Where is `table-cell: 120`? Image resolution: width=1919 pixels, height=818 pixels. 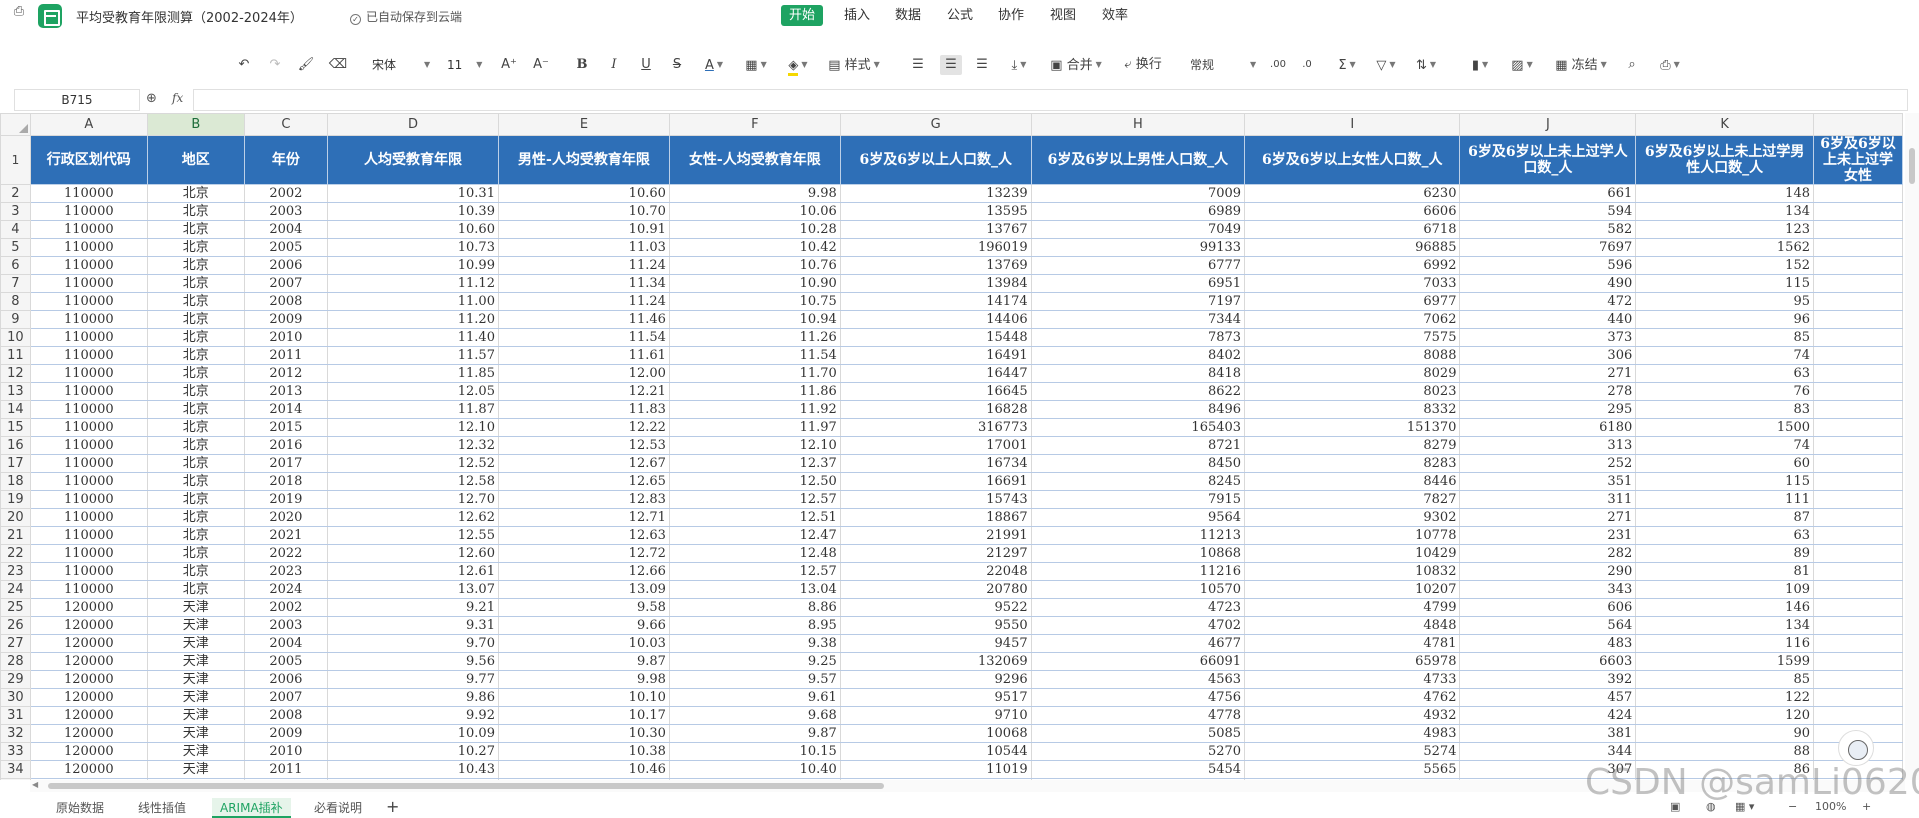
table-cell: 120 is located at coordinates (1724, 715).